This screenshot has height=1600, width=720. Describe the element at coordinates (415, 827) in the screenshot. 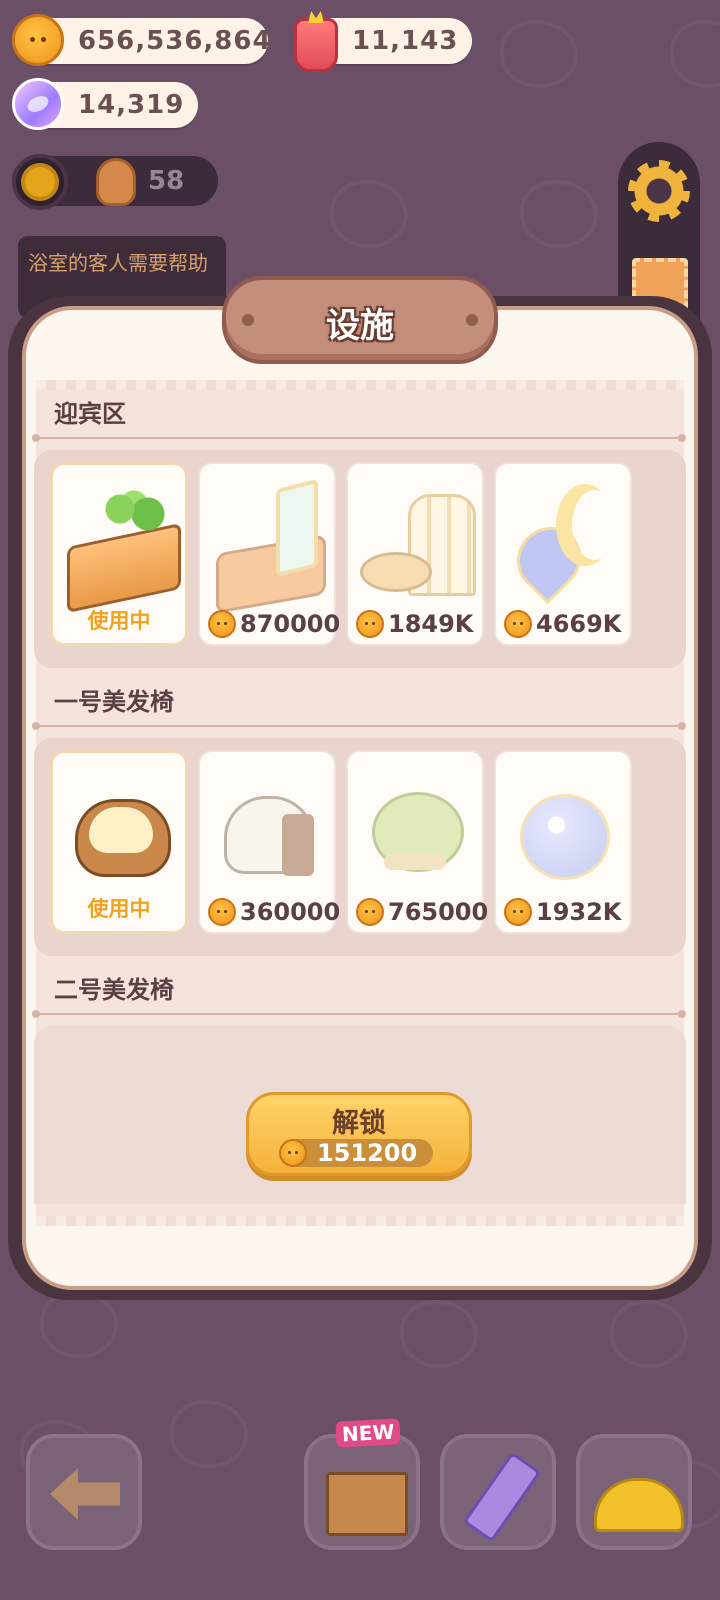

I see `green-cushion-chair-icon` at that location.